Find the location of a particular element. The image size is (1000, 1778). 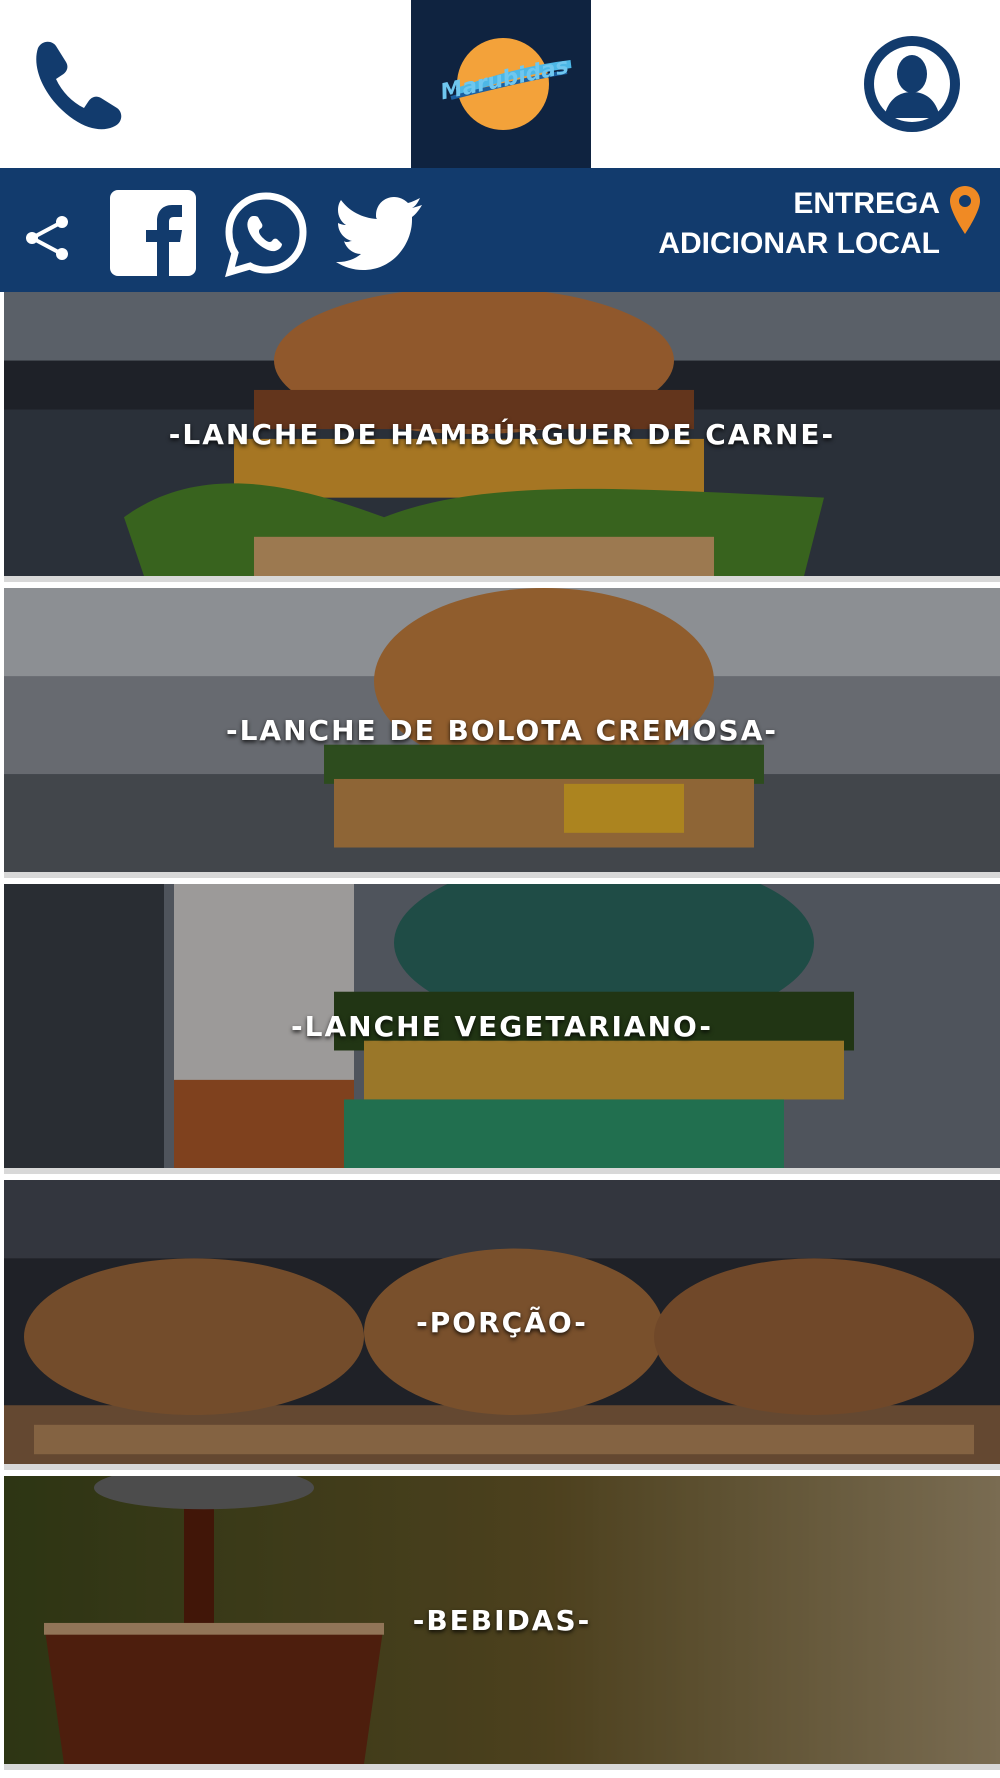

category-label: -PORÇÃO- is located at coordinates (502, 1322).